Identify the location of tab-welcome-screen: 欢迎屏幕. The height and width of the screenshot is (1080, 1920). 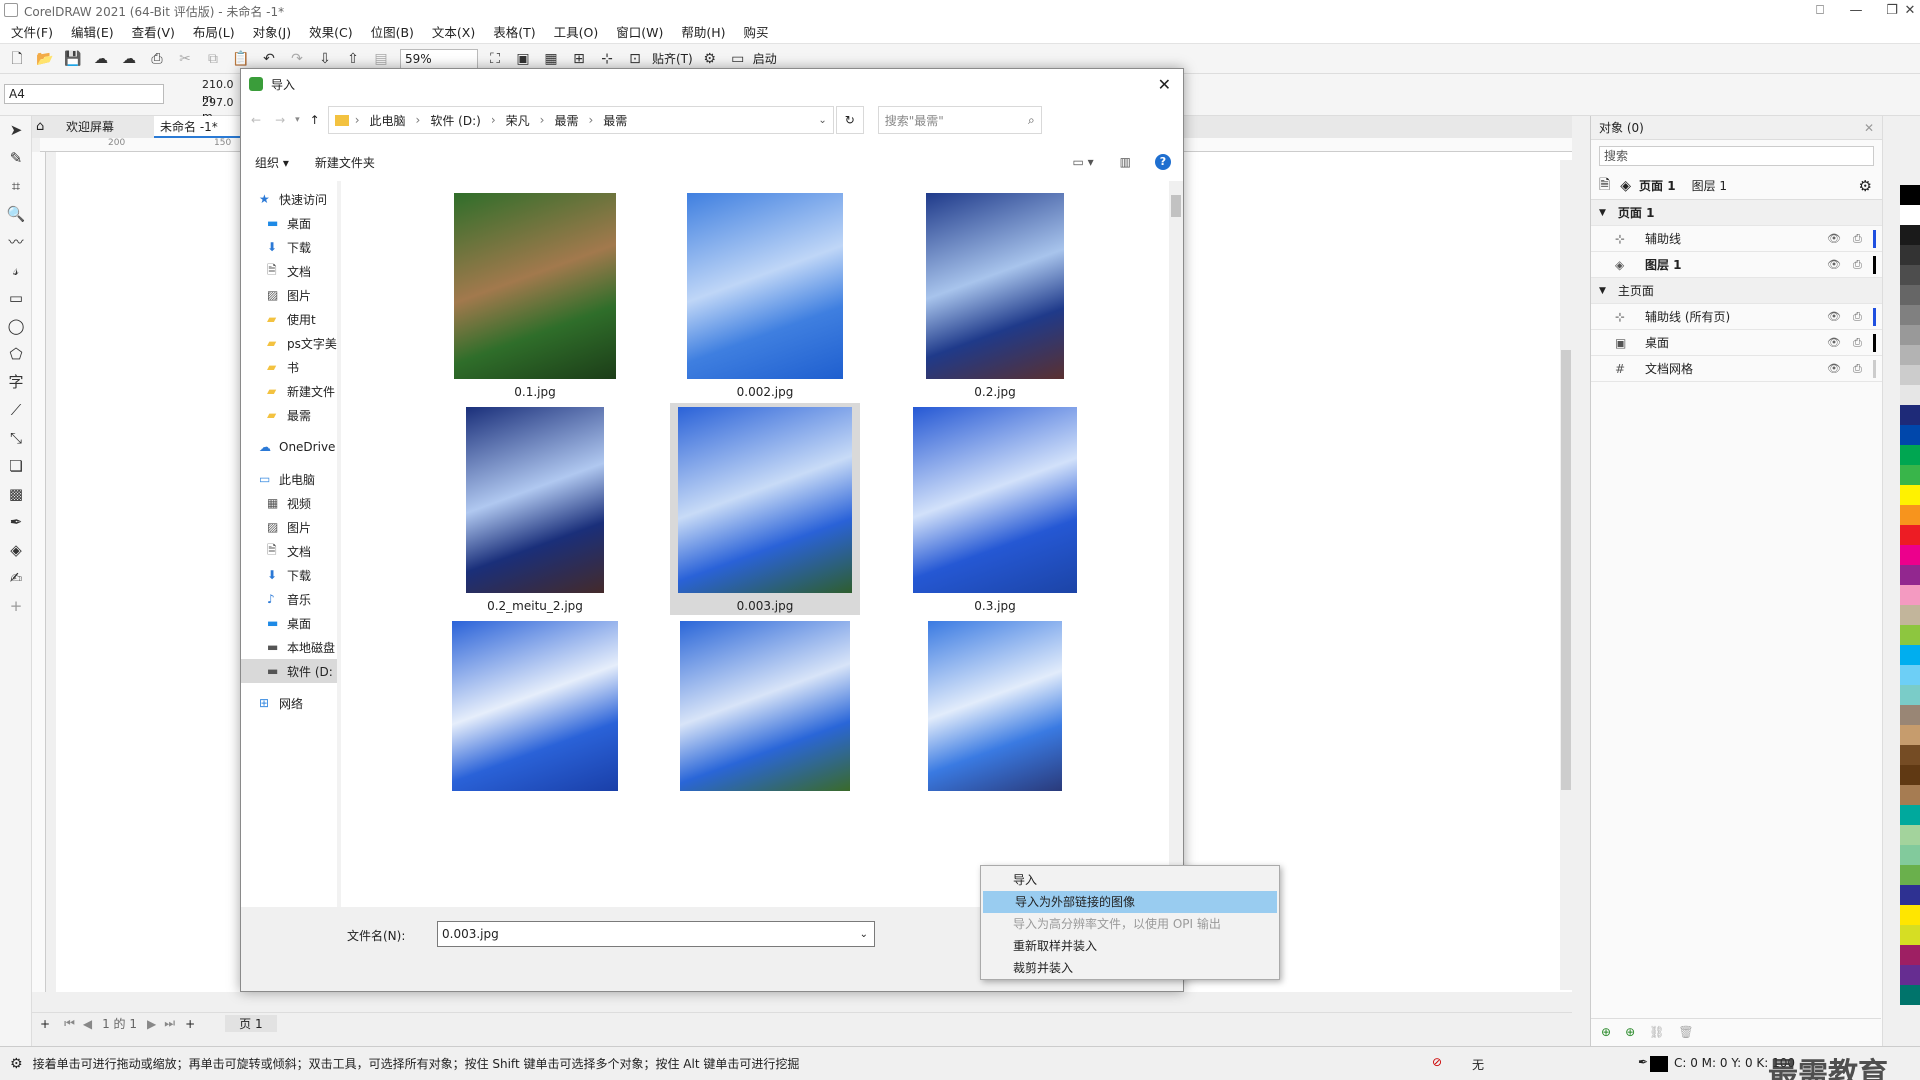
(106, 127).